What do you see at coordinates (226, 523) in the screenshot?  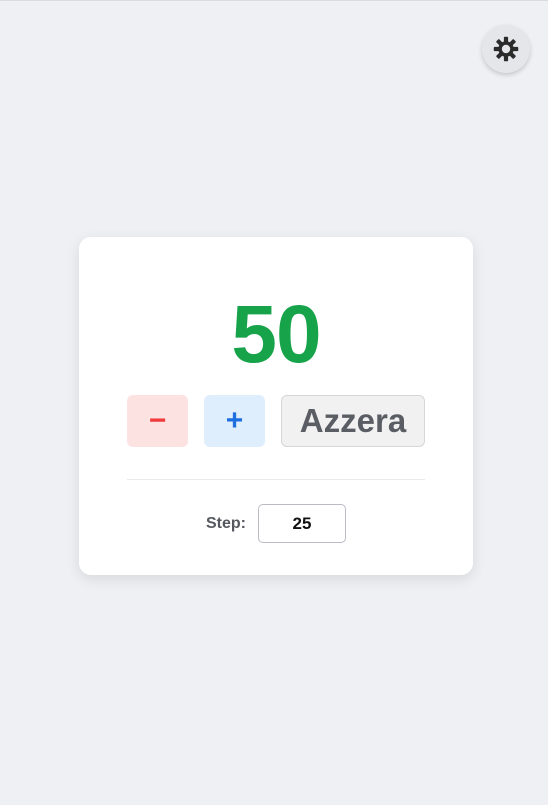 I see `step-label: Step:` at bounding box center [226, 523].